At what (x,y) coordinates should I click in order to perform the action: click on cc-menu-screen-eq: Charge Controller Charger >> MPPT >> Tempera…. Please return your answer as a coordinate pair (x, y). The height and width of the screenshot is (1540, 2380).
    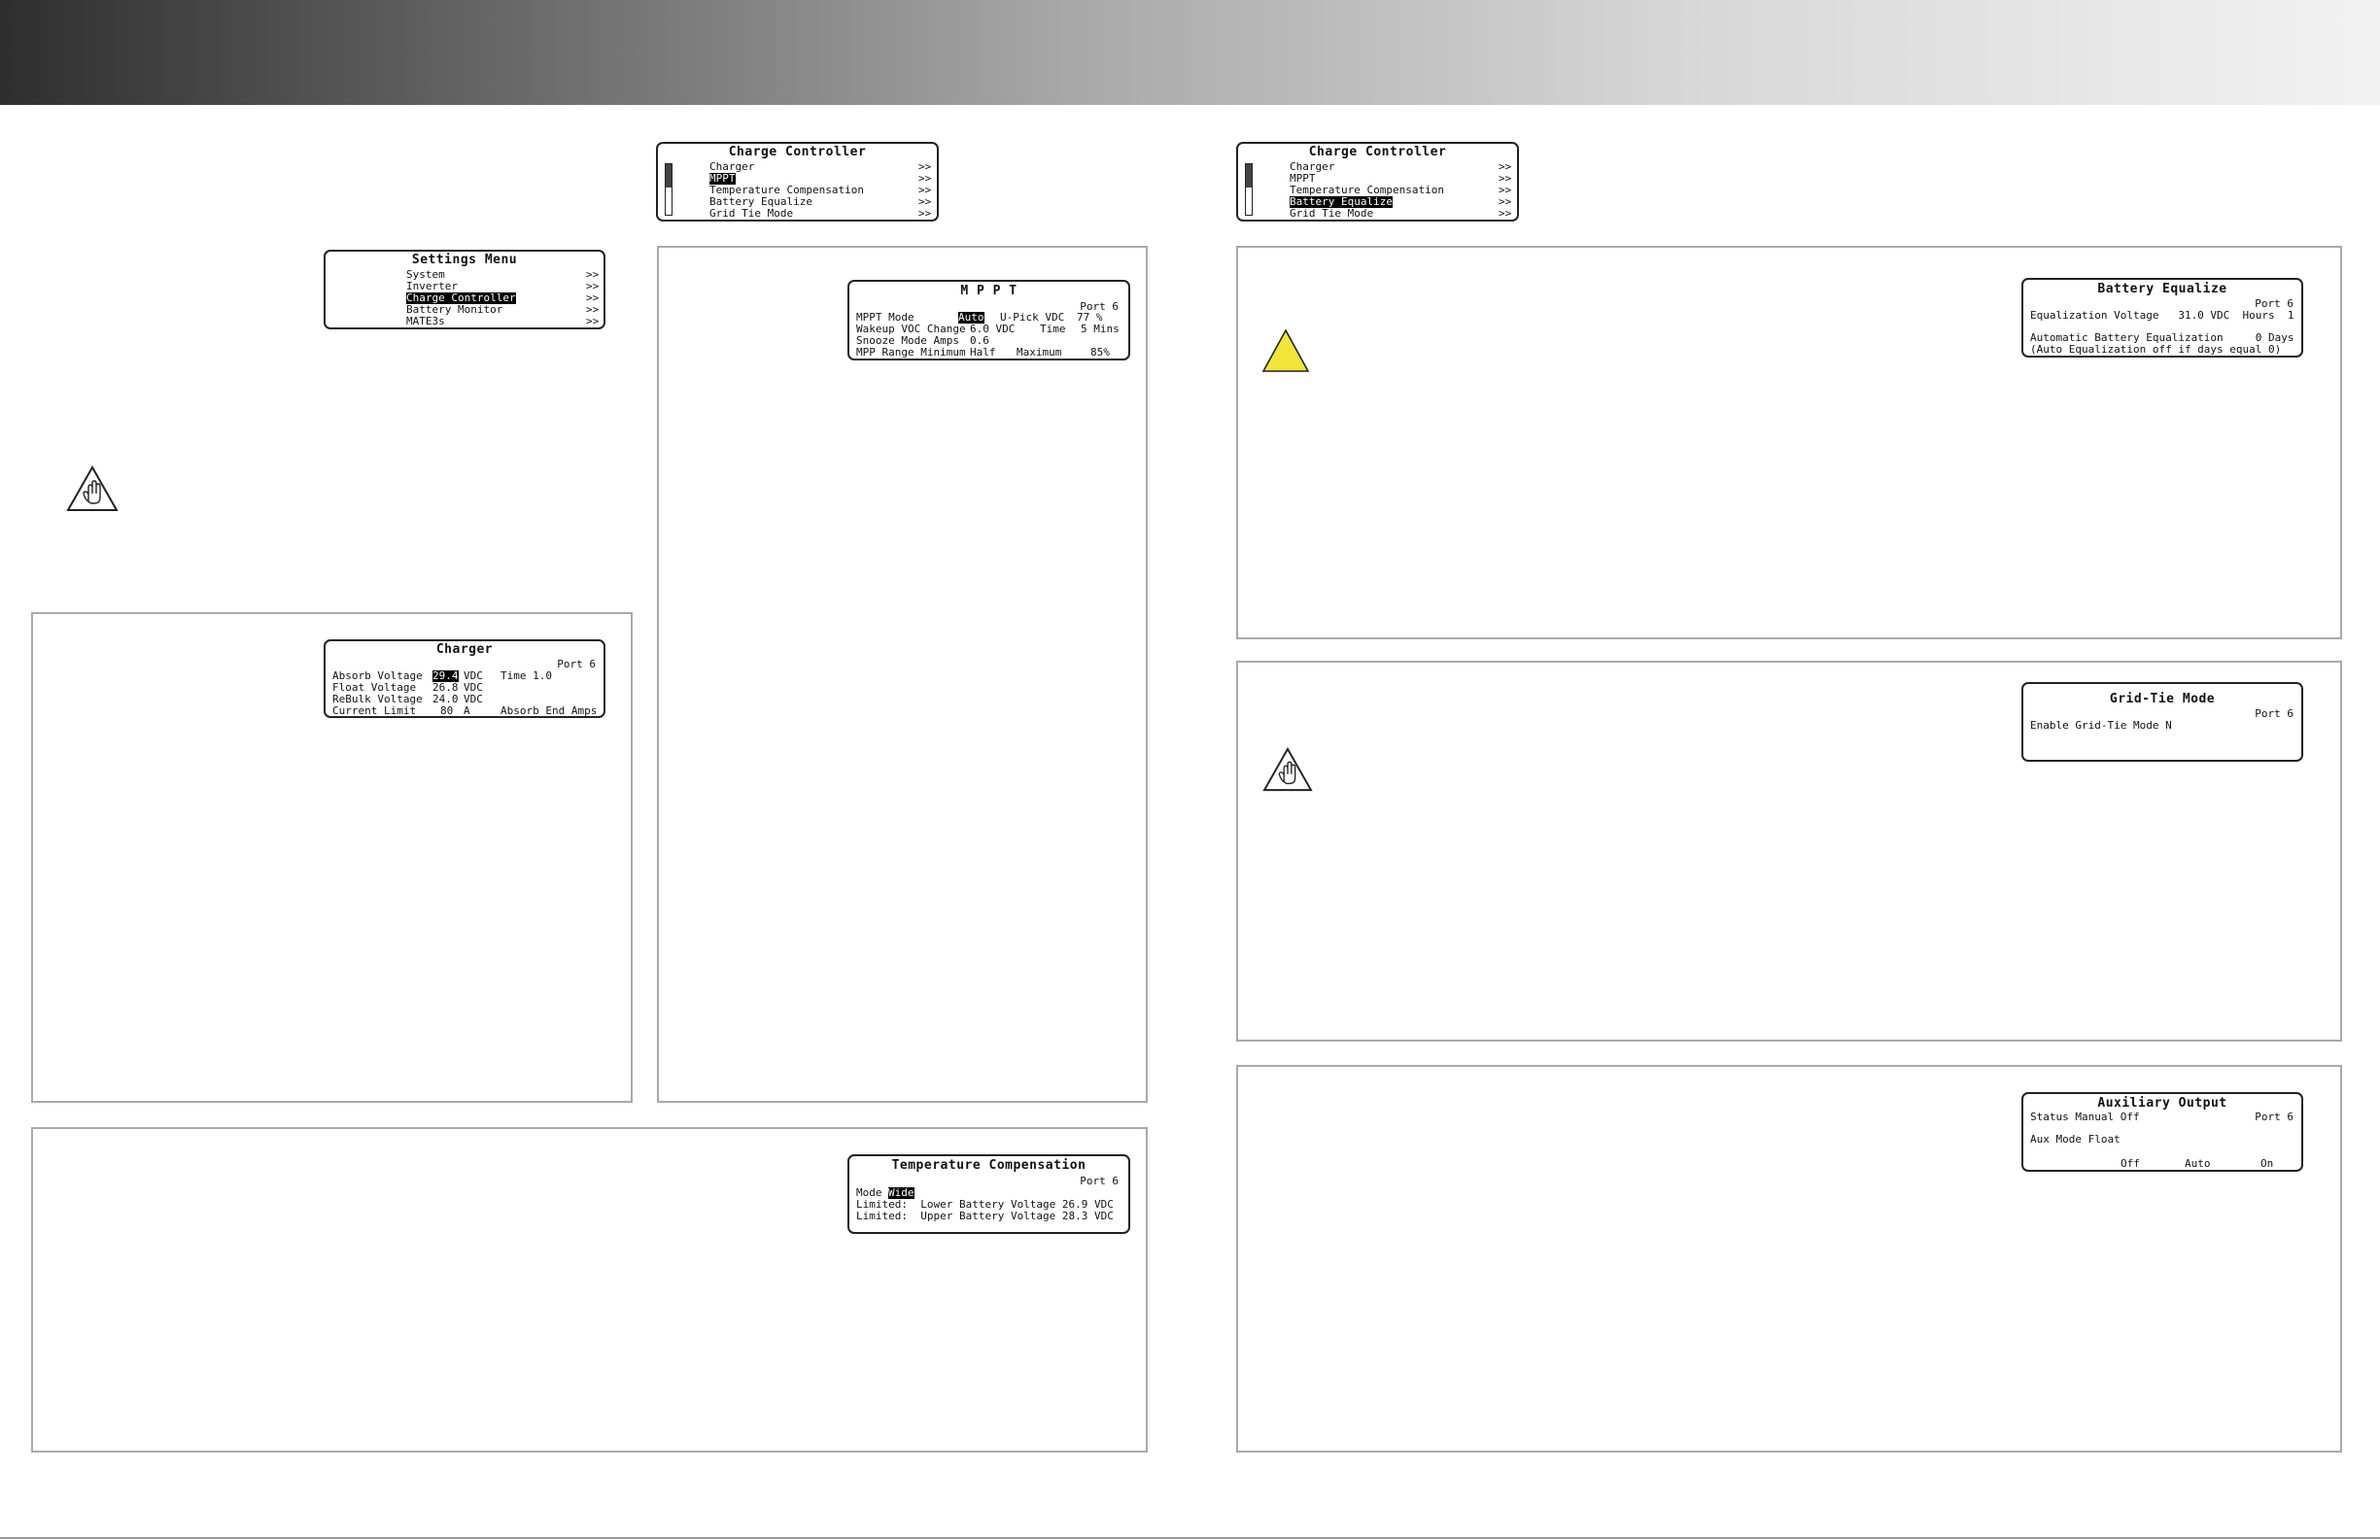
    Looking at the image, I should click on (1377, 182).